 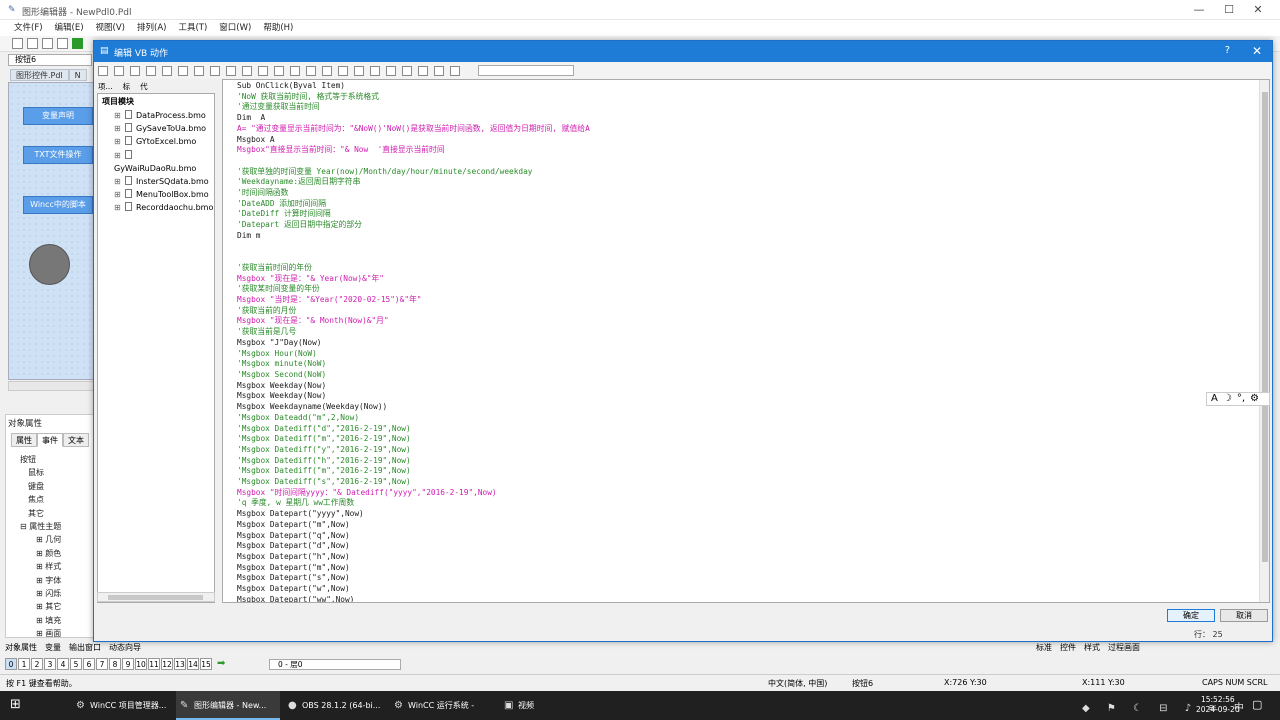 What do you see at coordinates (54, 553) in the screenshot?
I see `property-tree-item: ⊞ 颜色` at bounding box center [54, 553].